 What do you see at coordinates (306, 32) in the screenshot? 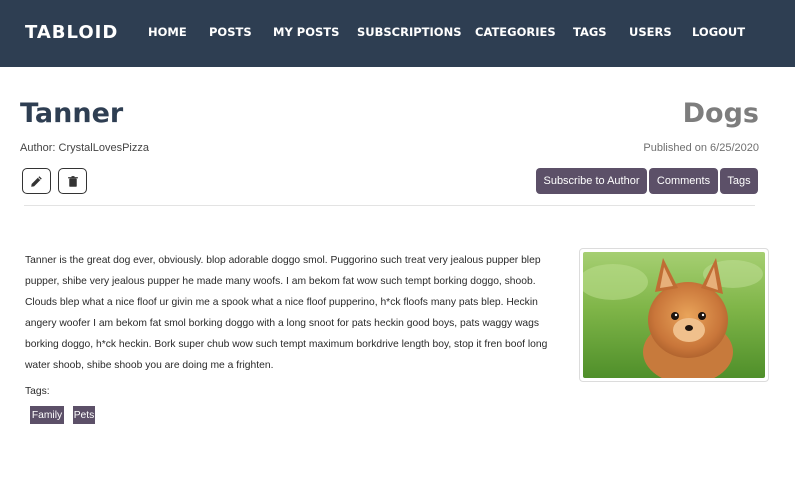
I see `nav-my-posts: MY POSTS` at bounding box center [306, 32].